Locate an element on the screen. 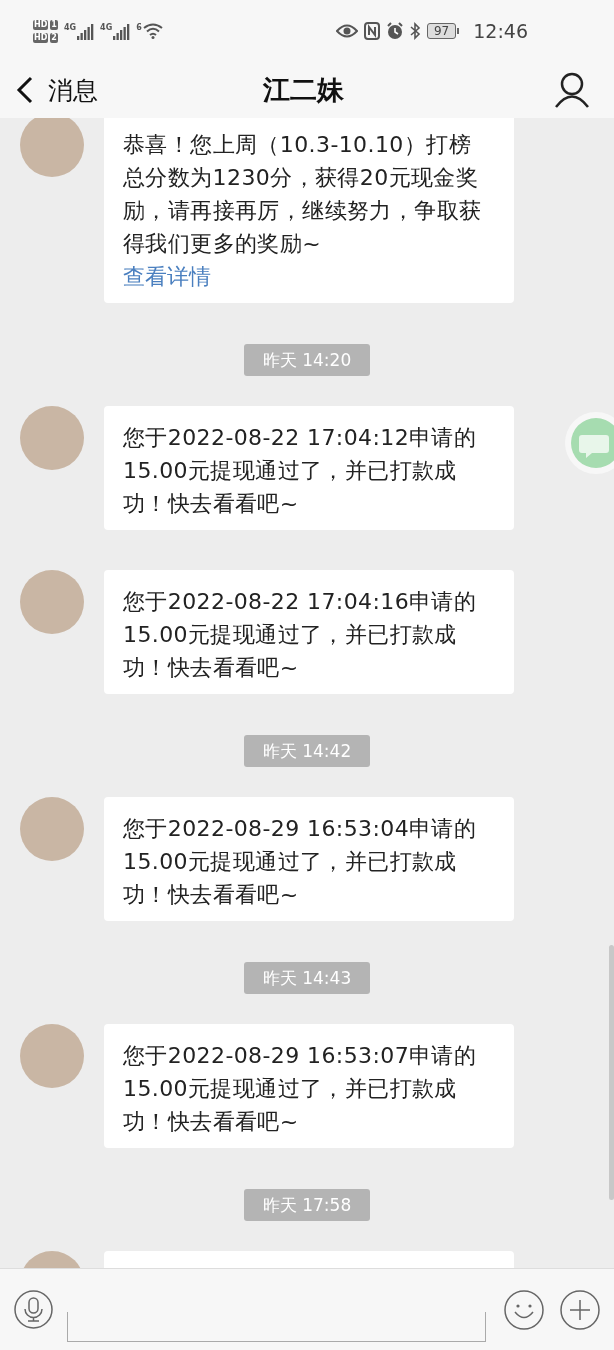 The width and height of the screenshot is (614, 1350). timestamp: 昨天 14:42 is located at coordinates (307, 751).